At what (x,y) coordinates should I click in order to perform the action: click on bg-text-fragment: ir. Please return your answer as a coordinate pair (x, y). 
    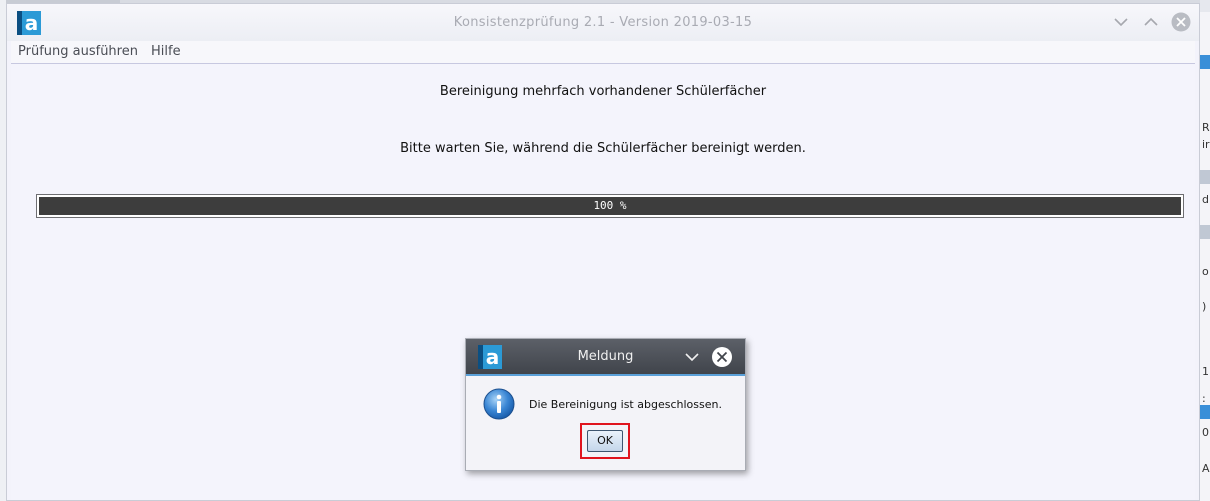
    Looking at the image, I should click on (1206, 144).